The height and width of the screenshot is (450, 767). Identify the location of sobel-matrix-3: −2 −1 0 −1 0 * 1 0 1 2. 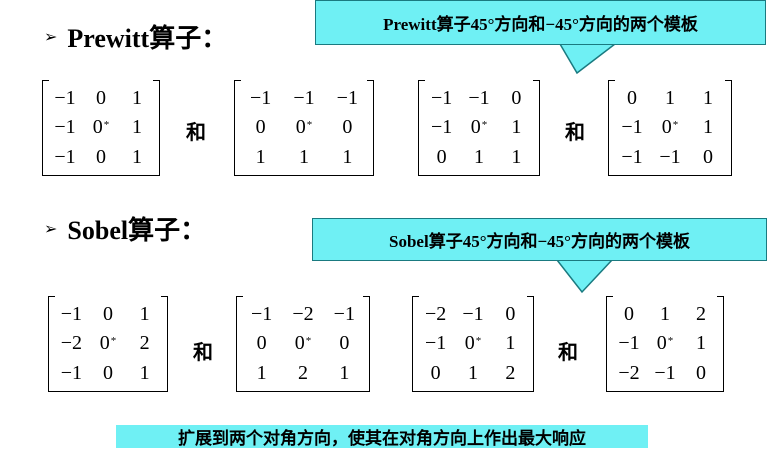
(473, 344).